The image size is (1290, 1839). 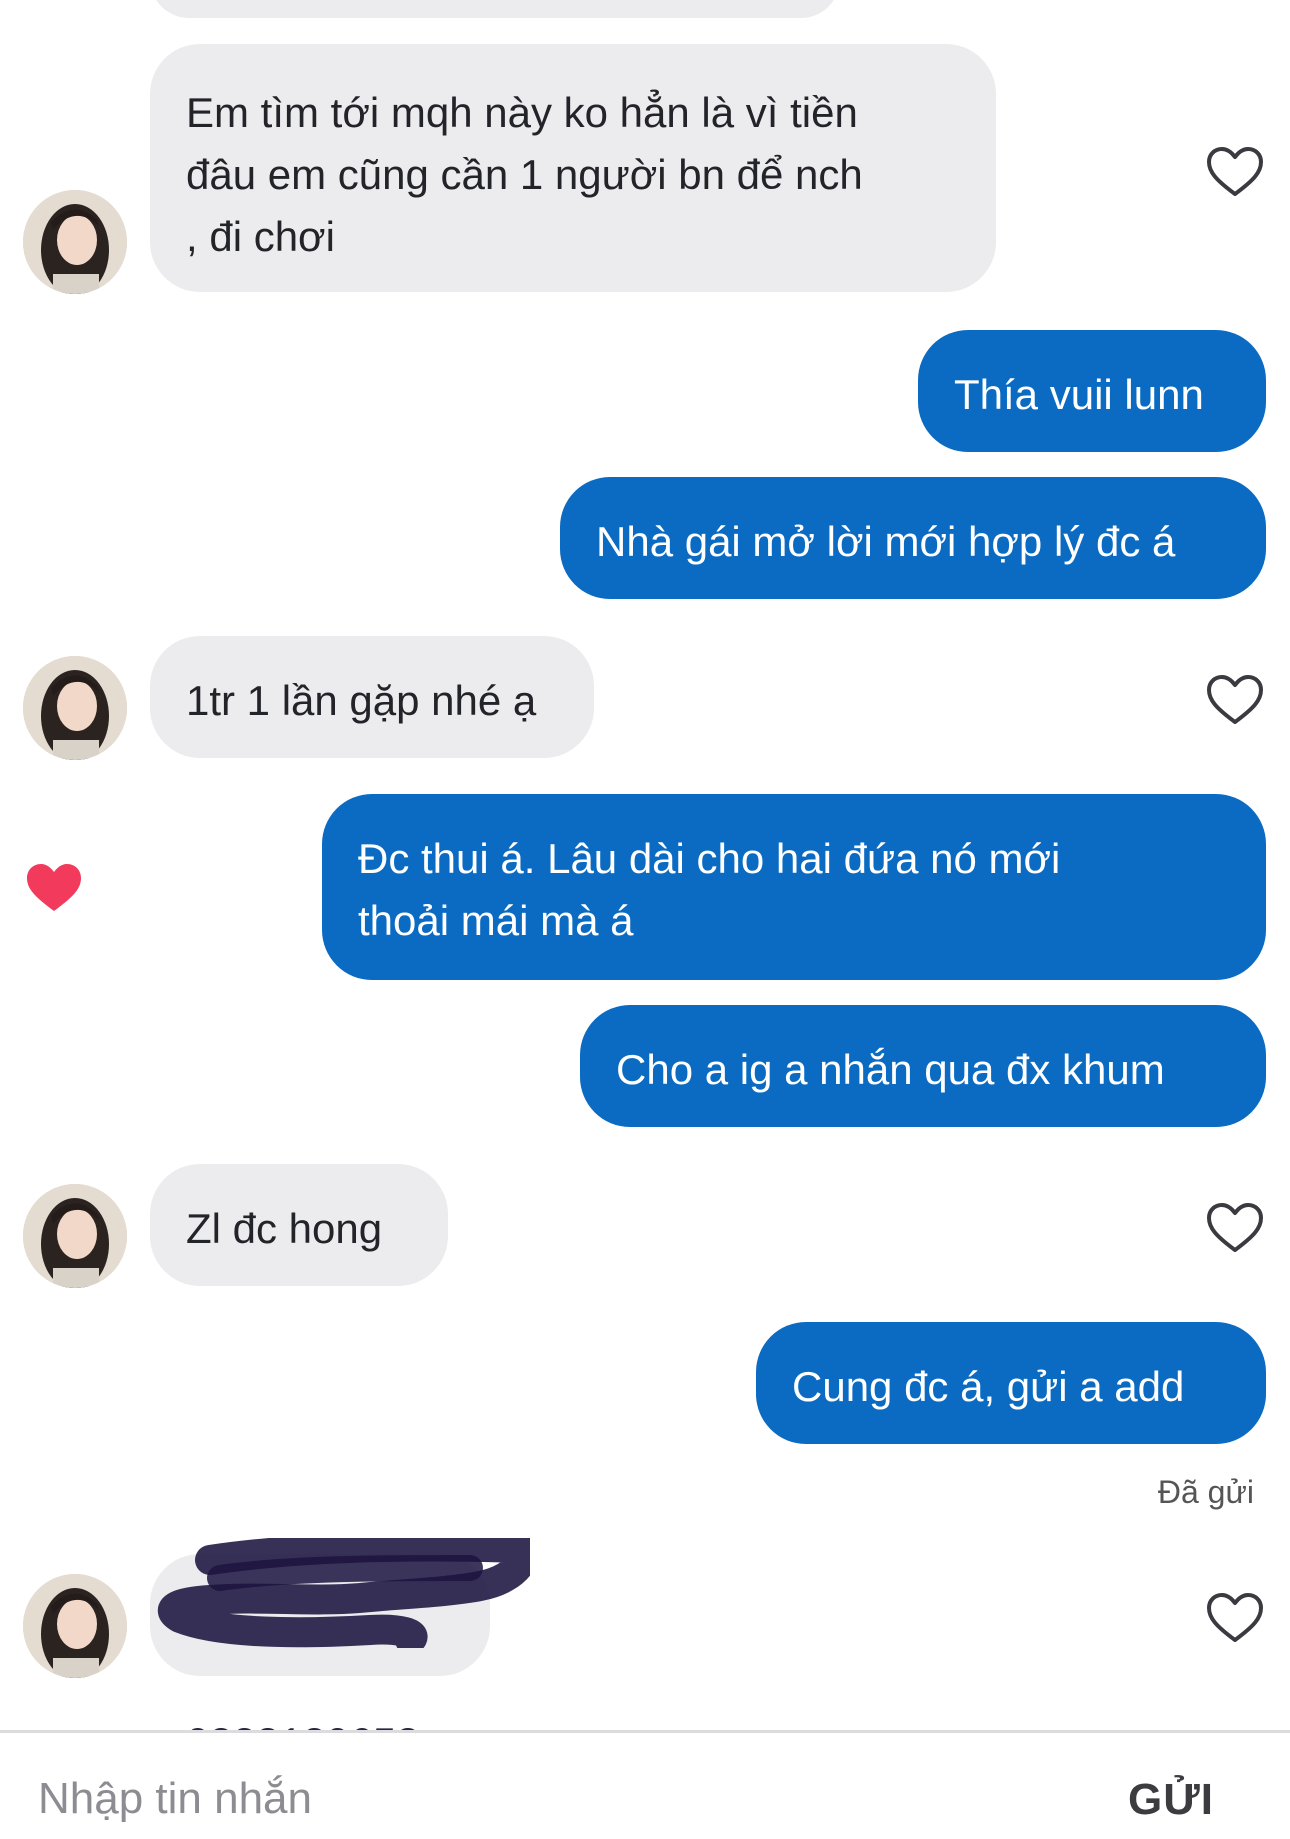 What do you see at coordinates (1205, 1492) in the screenshot?
I see `delivery-status: Đã gửi` at bounding box center [1205, 1492].